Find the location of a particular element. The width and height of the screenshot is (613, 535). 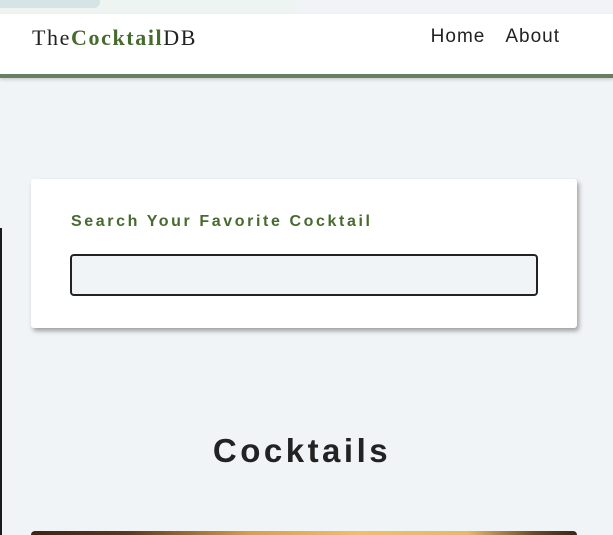

brand-prefix: The is located at coordinates (52, 37).